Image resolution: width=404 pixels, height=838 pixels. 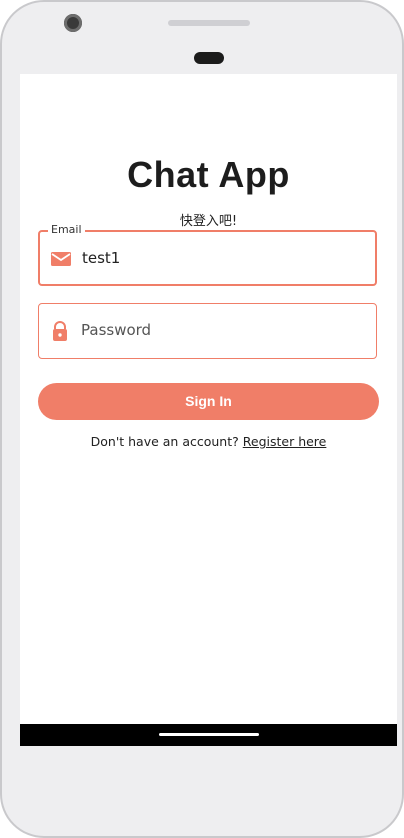 I want to click on system-nav-bar, so click(x=208, y=735).